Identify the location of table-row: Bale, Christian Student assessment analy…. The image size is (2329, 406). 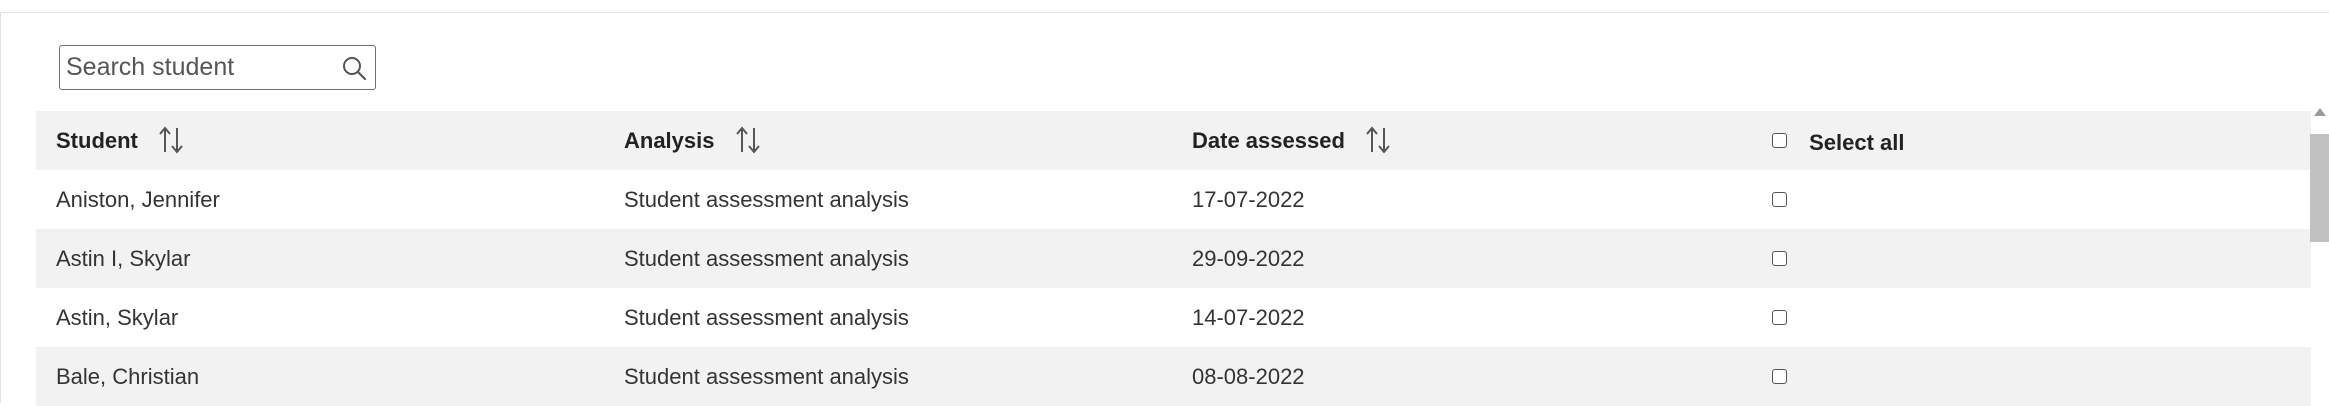
(1173, 376).